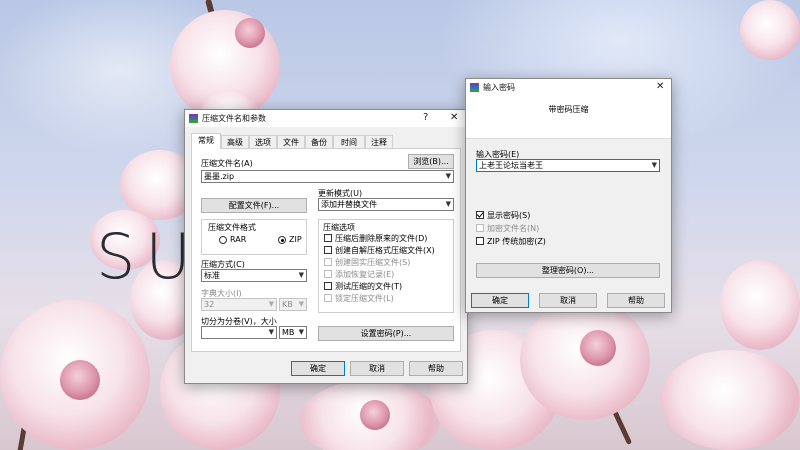 This screenshot has width=800, height=450. I want to click on option-sfx: 创建自解压格式压缩文件(X), so click(385, 250).